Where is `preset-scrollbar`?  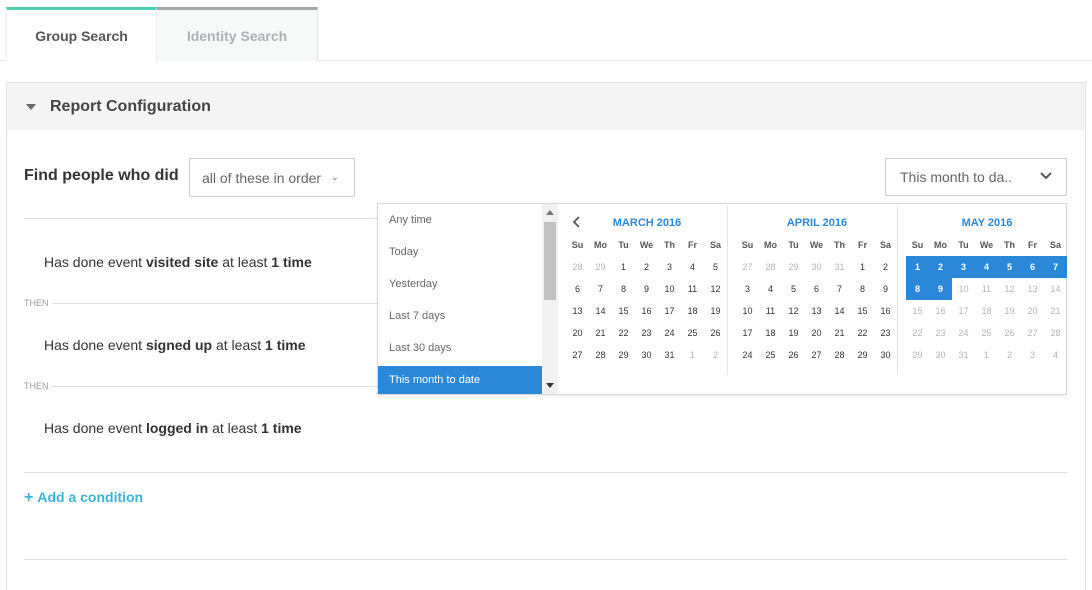 preset-scrollbar is located at coordinates (550, 299).